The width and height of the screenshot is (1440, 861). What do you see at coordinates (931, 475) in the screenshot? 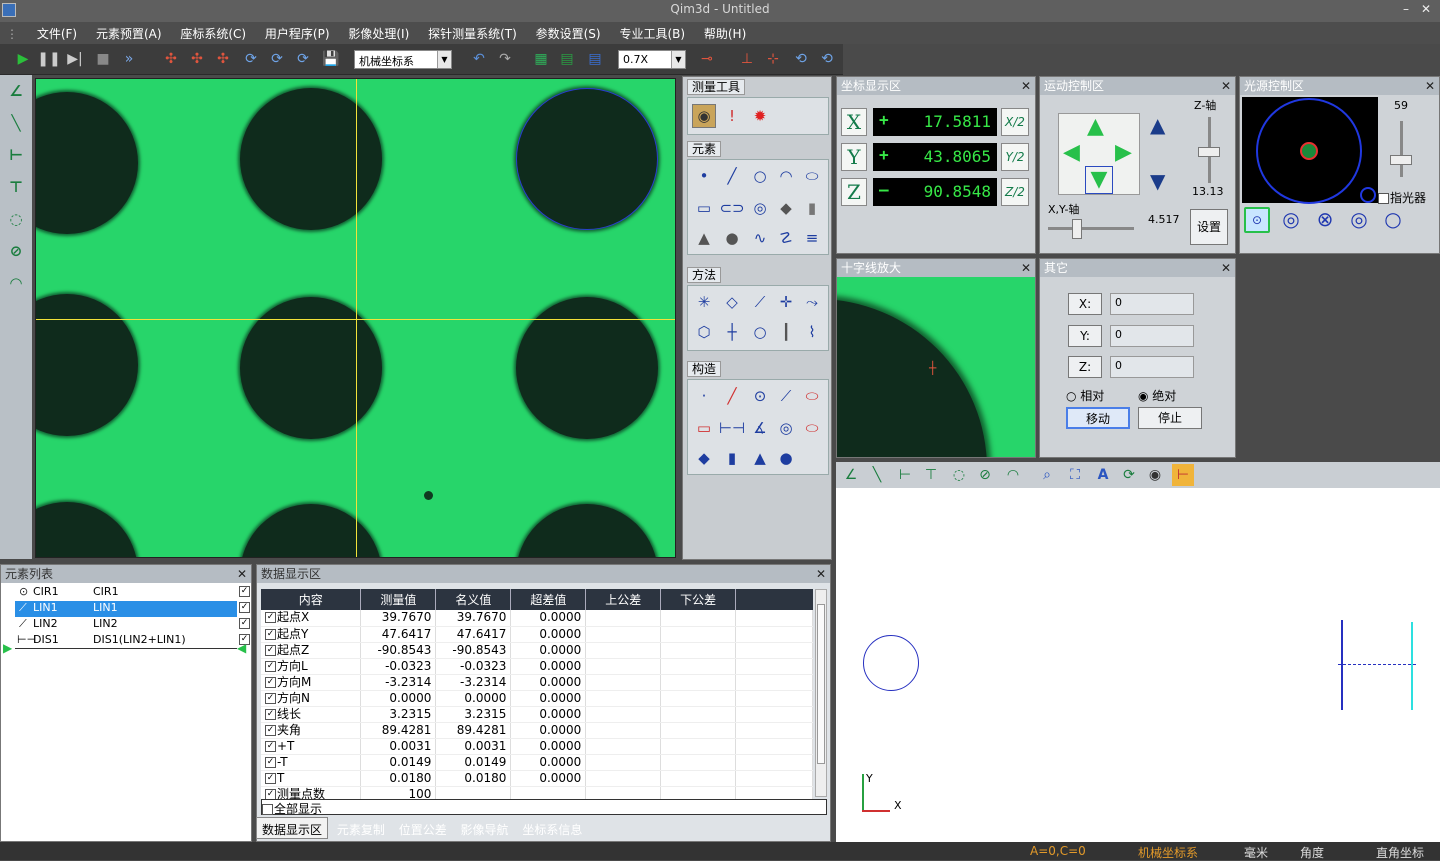
I see `v-distance-icon: ⊤` at bounding box center [931, 475].